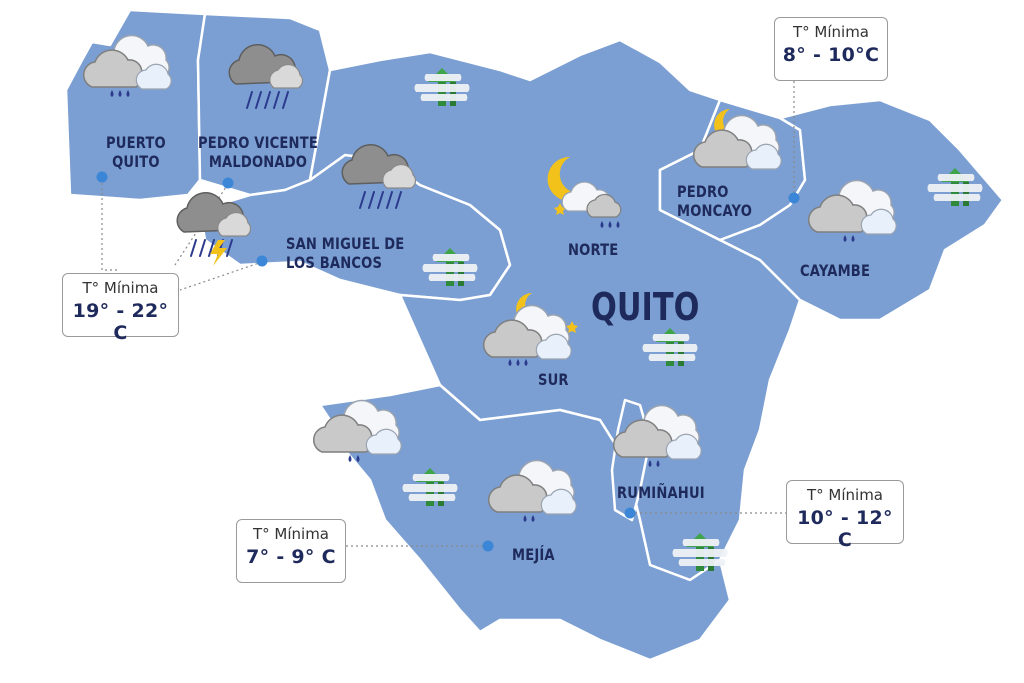 This screenshot has height=683, width=1024. Describe the element at coordinates (553, 379) in the screenshot. I see `zone-label-sur: SUR` at that location.